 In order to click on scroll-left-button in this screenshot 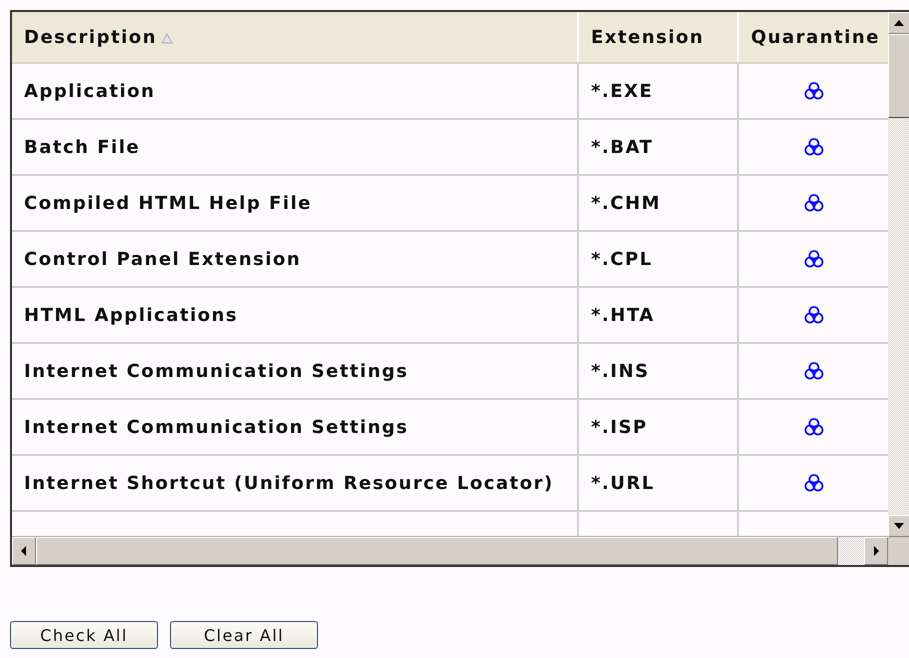, I will do `click(24, 551)`.